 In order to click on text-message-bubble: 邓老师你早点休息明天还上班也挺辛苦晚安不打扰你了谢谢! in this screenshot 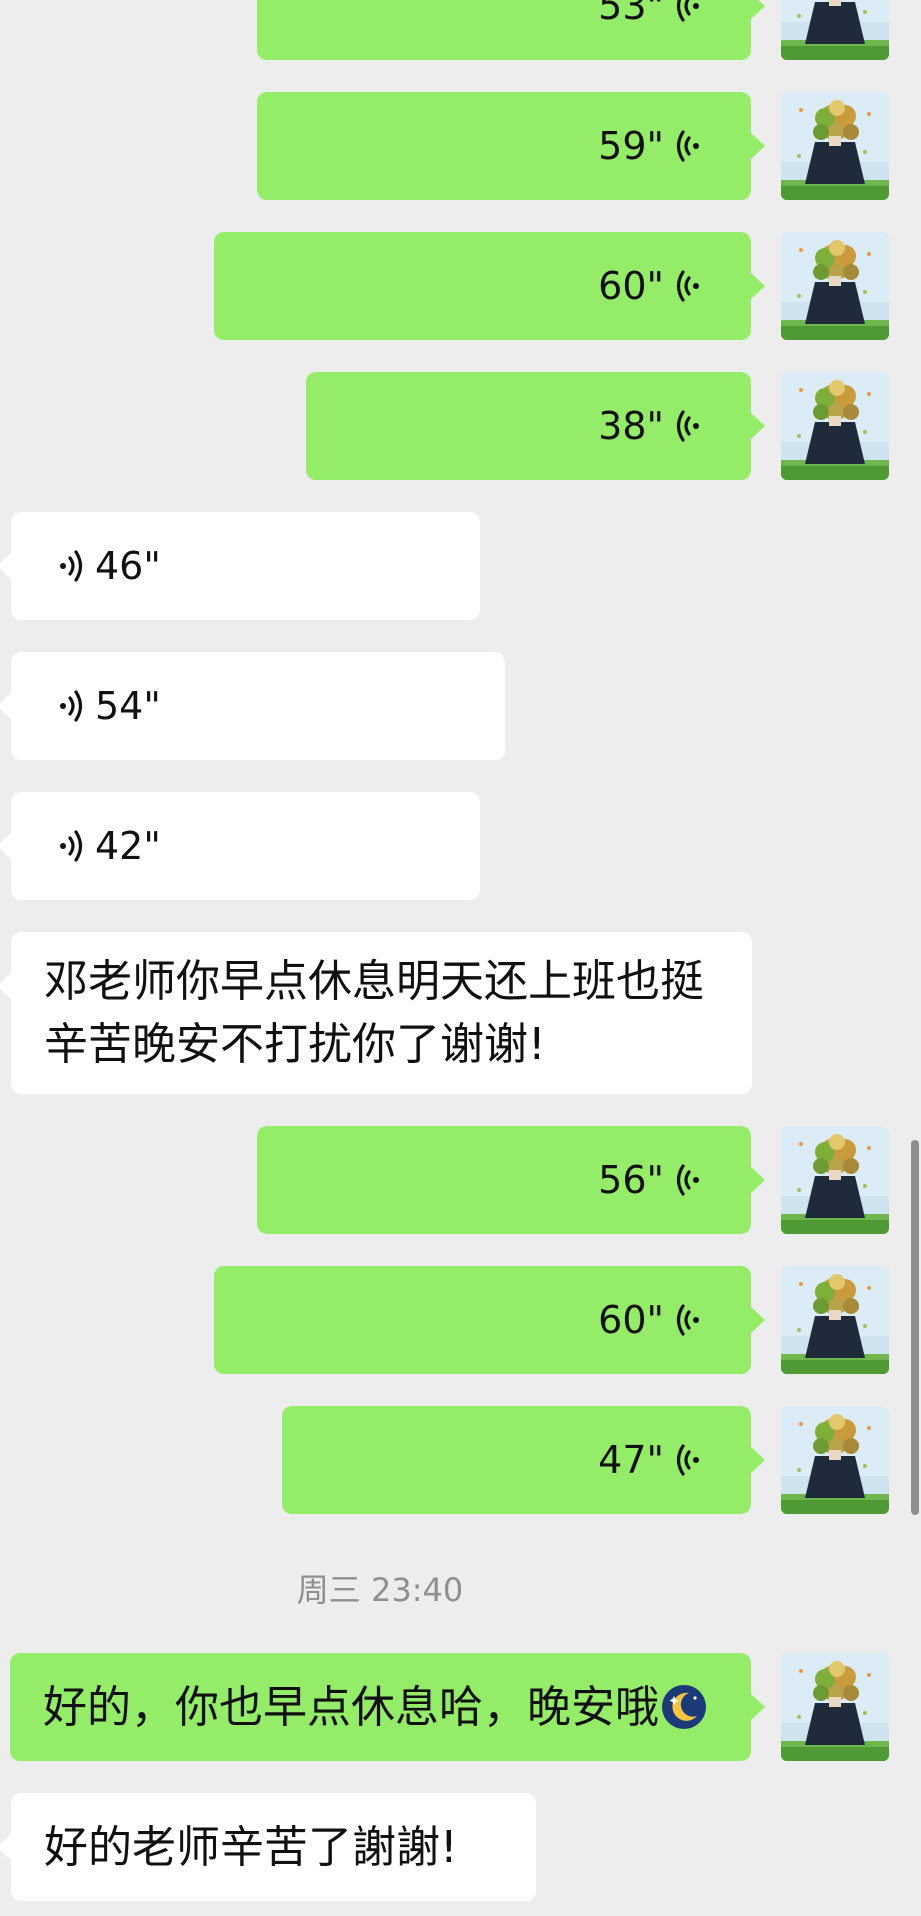, I will do `click(376, 1013)`.